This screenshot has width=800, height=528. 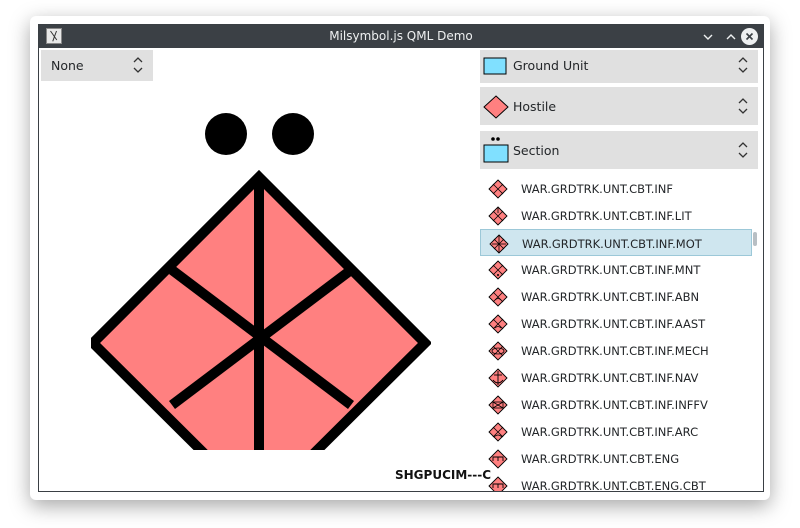 I want to click on maximize-button, so click(x=730, y=36).